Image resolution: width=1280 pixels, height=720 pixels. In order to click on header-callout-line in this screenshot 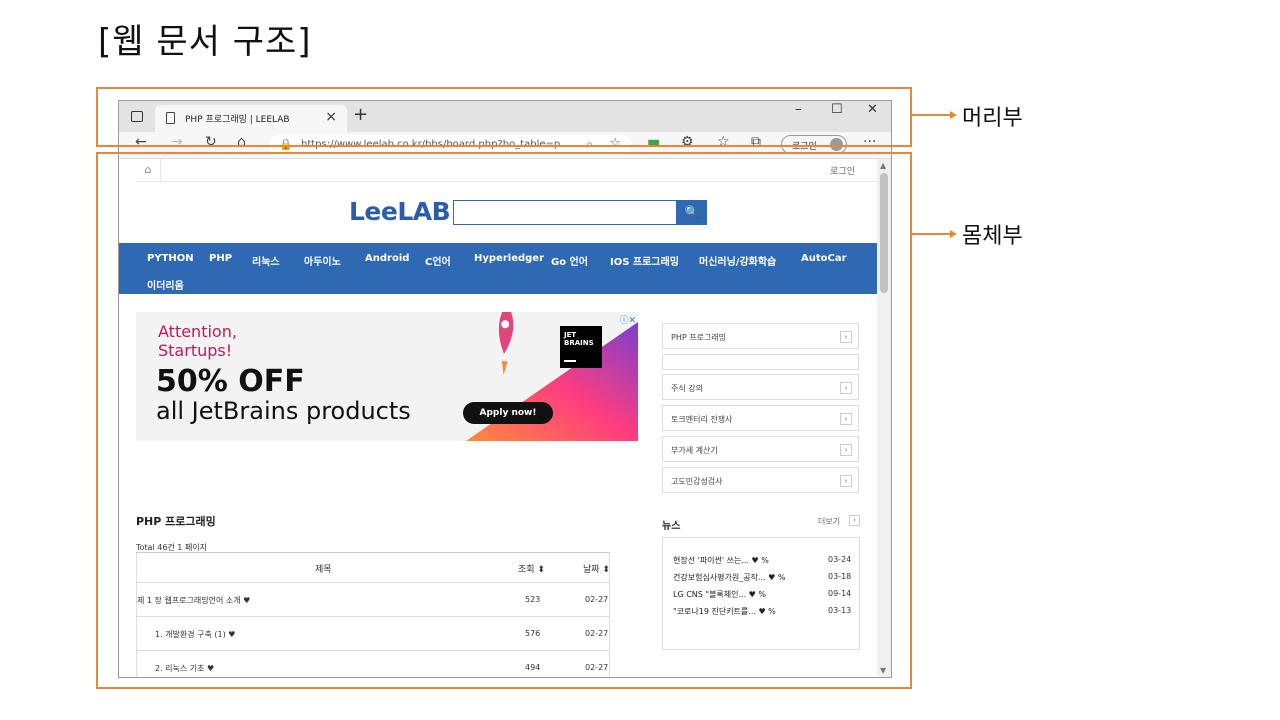, I will do `click(932, 115)`.